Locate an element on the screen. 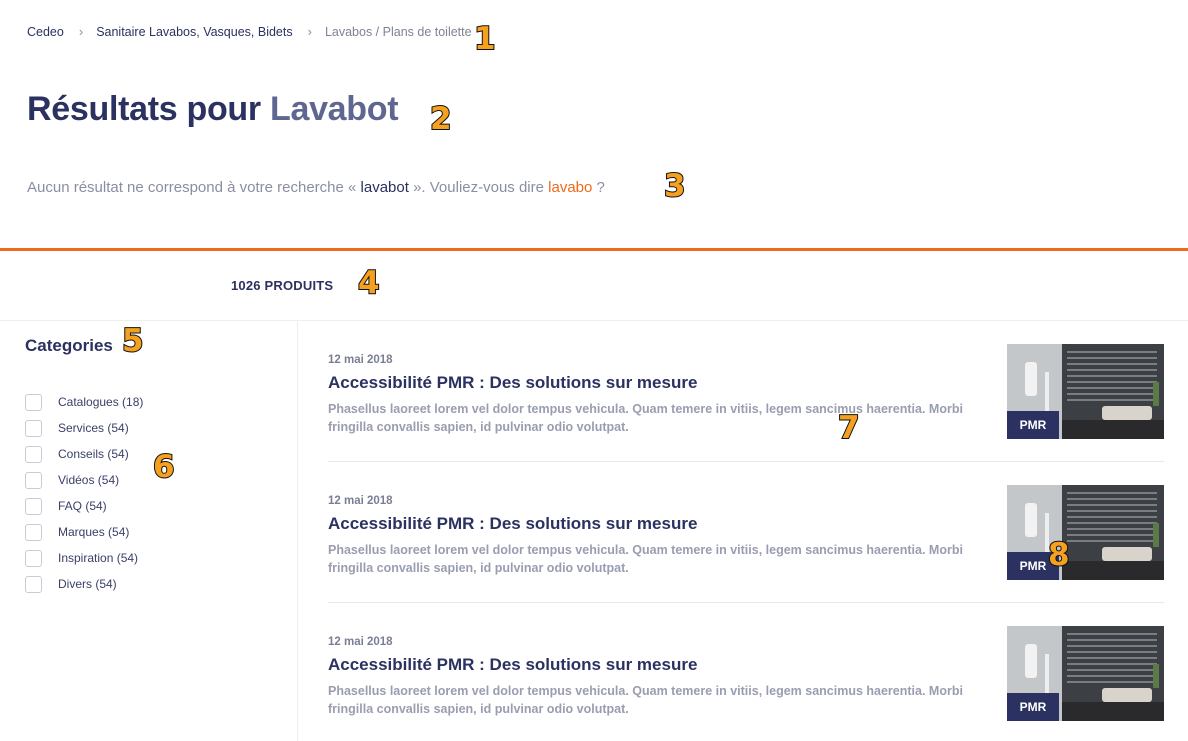 The height and width of the screenshot is (741, 1188). annotation-marker-7: 7 is located at coordinates (849, 428).